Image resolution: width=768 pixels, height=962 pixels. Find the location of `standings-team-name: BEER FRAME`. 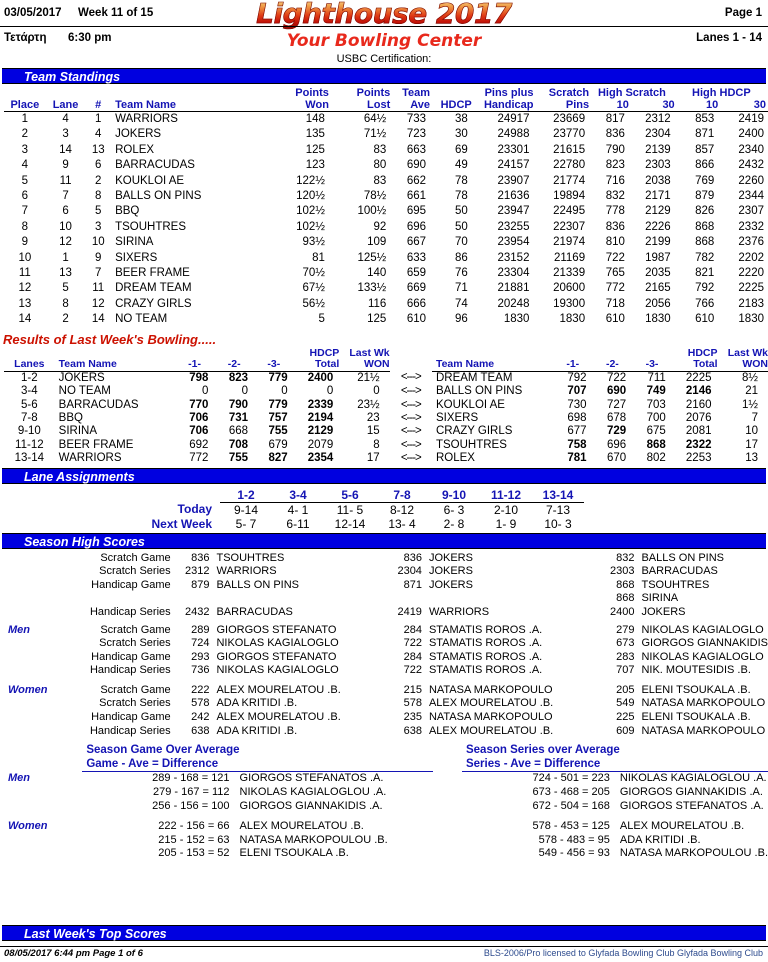

standings-team-name: BEER FRAME is located at coordinates (152, 273).